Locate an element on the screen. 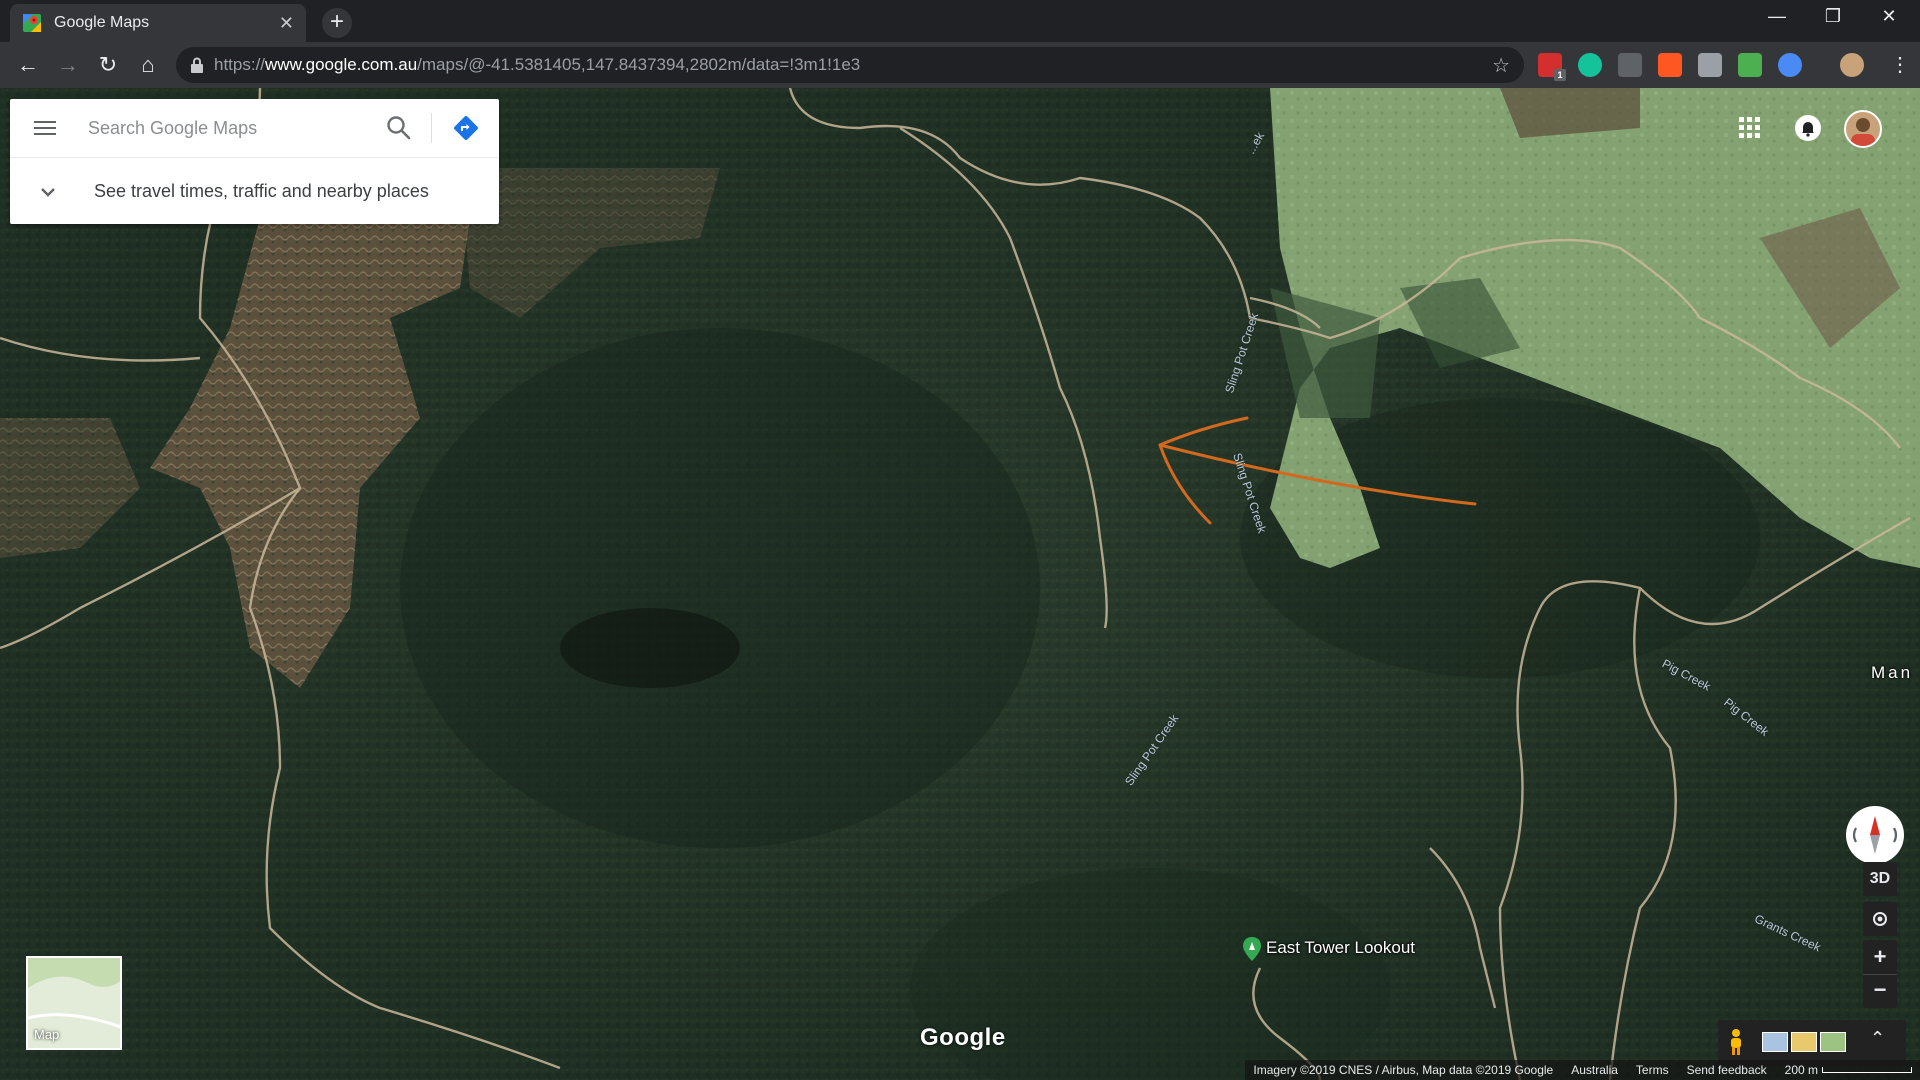 The image size is (1920, 1080). adblock-icon: 1 is located at coordinates (1552, 67).